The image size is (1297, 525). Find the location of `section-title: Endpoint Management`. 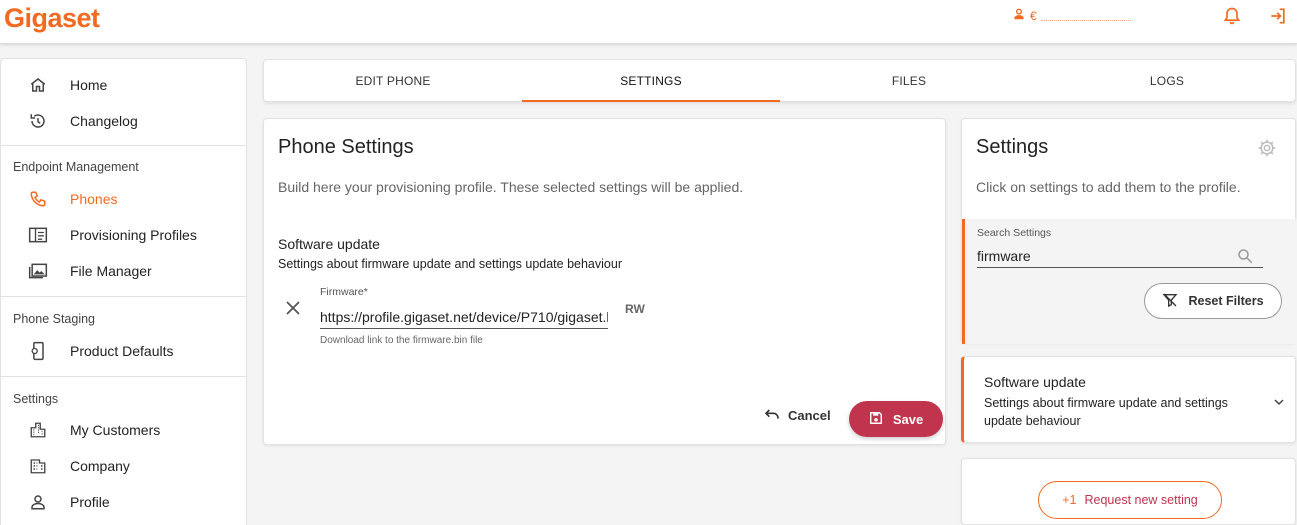

section-title: Endpoint Management is located at coordinates (76, 167).